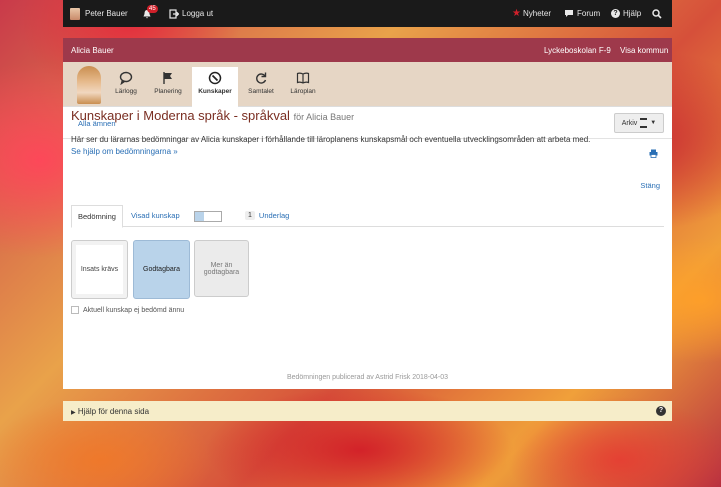 This screenshot has height=487, width=721. Describe the element at coordinates (650, 185) in the screenshot. I see `close-link: Stäng` at that location.